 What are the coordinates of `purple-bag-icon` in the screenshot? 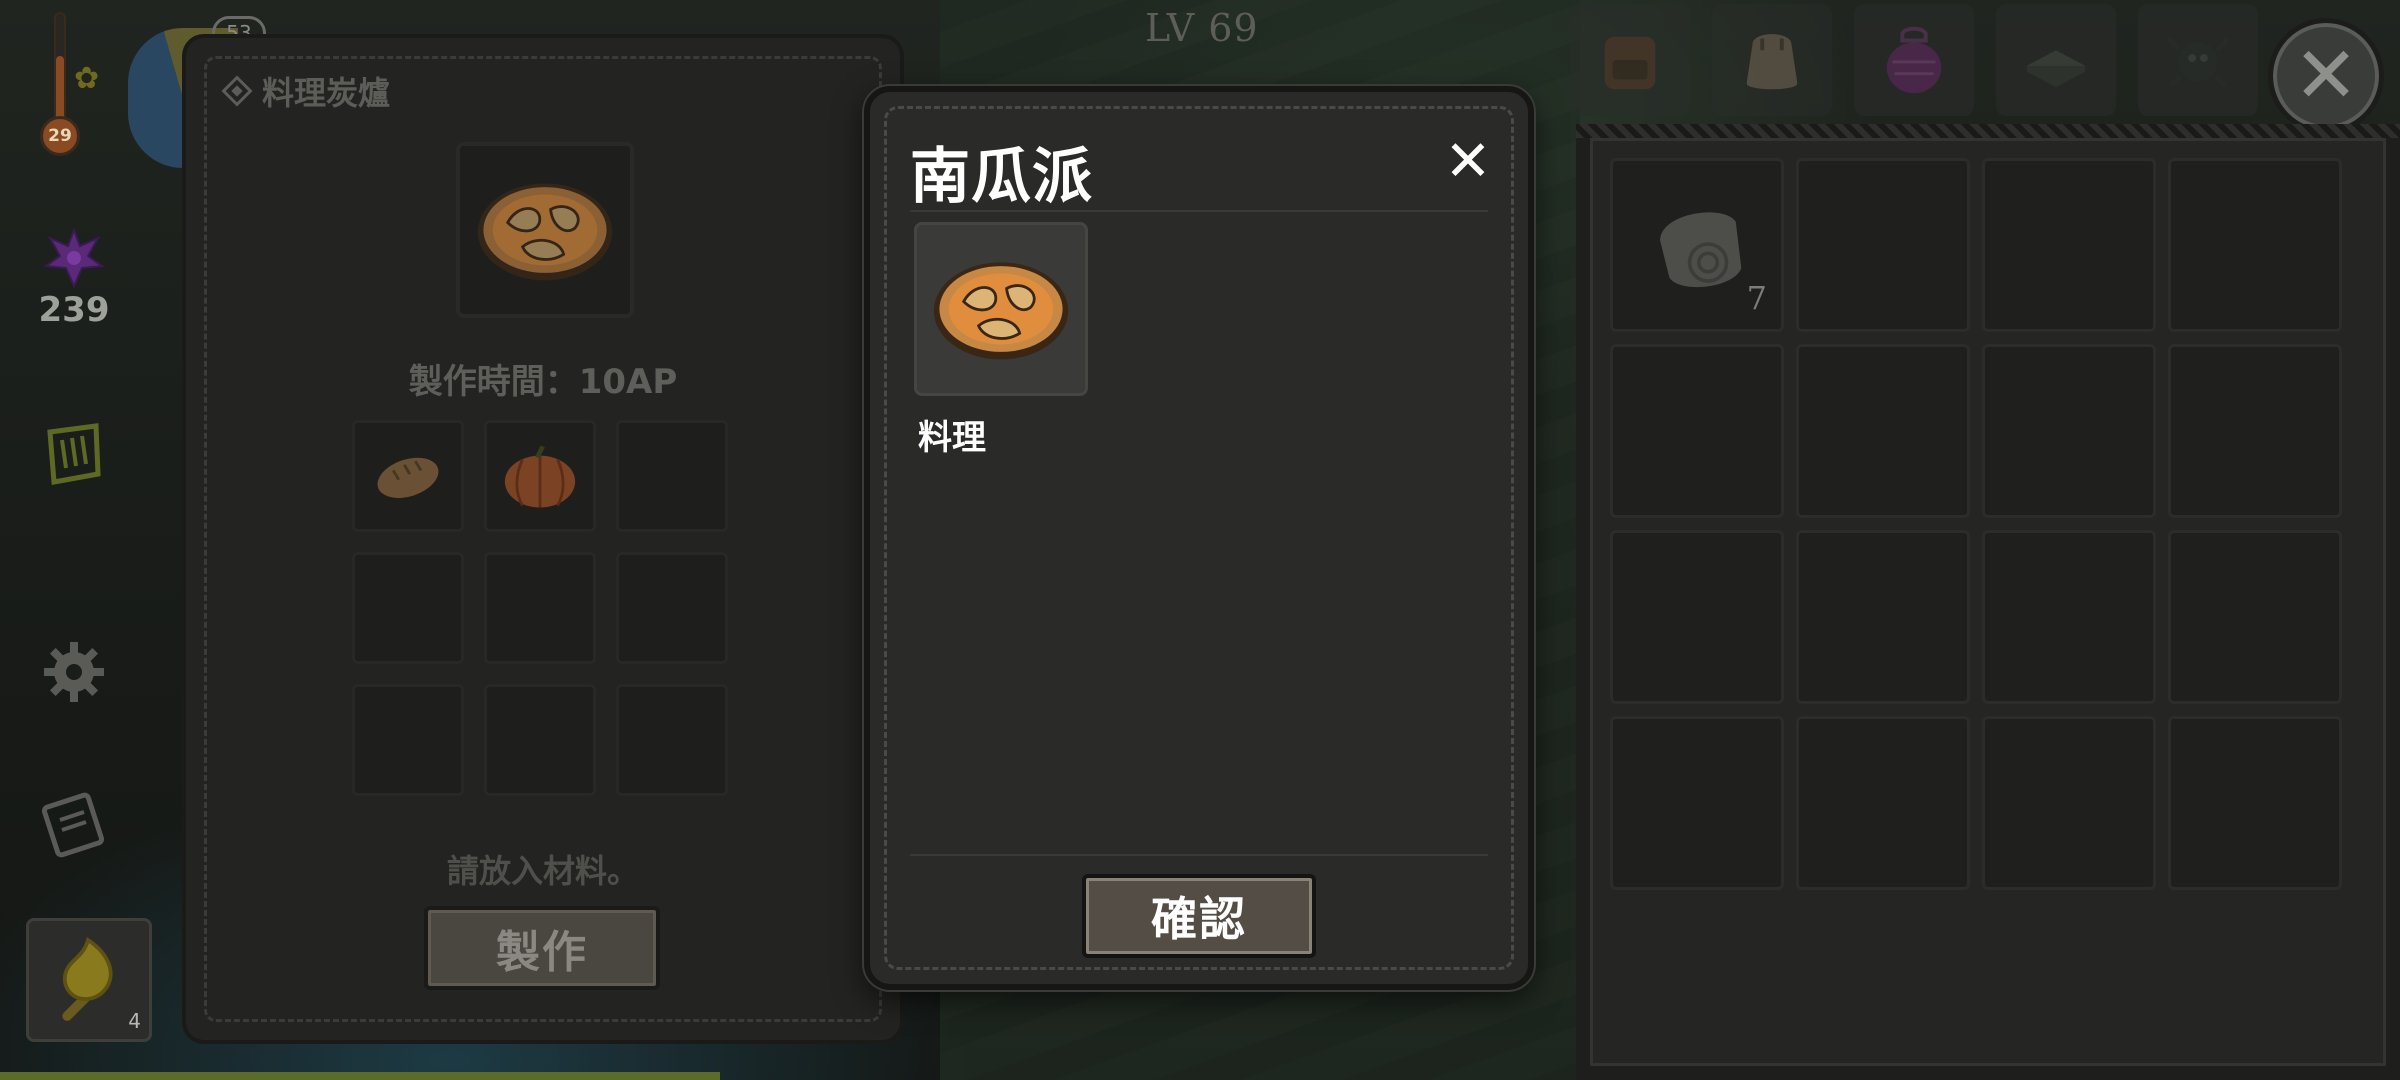 It's located at (1914, 60).